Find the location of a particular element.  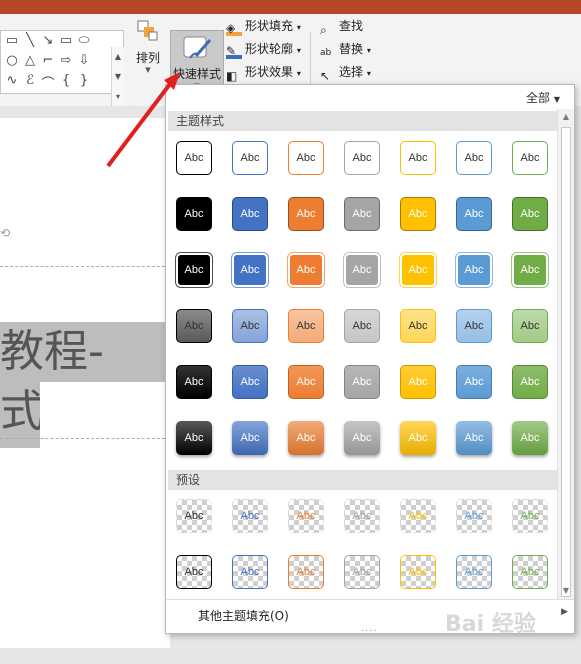

circle-shape-icon: ○ is located at coordinates (12, 60).